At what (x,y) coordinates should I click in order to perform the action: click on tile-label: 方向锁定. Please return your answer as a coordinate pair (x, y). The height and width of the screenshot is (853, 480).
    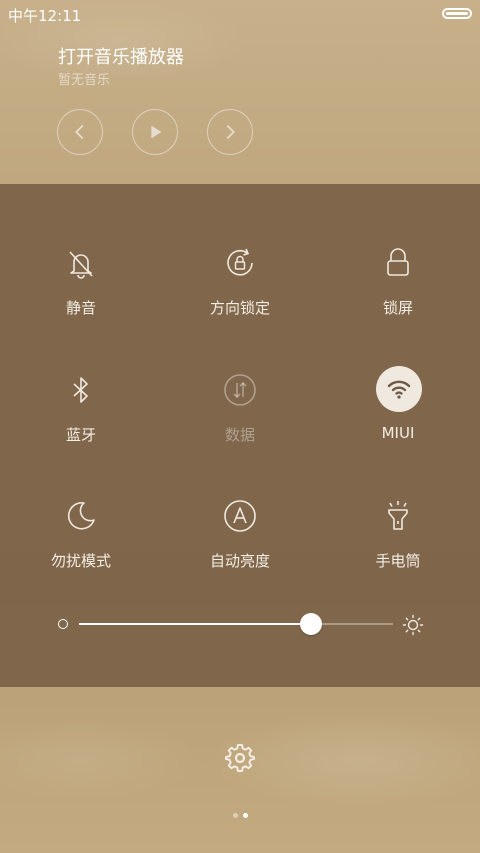
    Looking at the image, I should click on (239, 308).